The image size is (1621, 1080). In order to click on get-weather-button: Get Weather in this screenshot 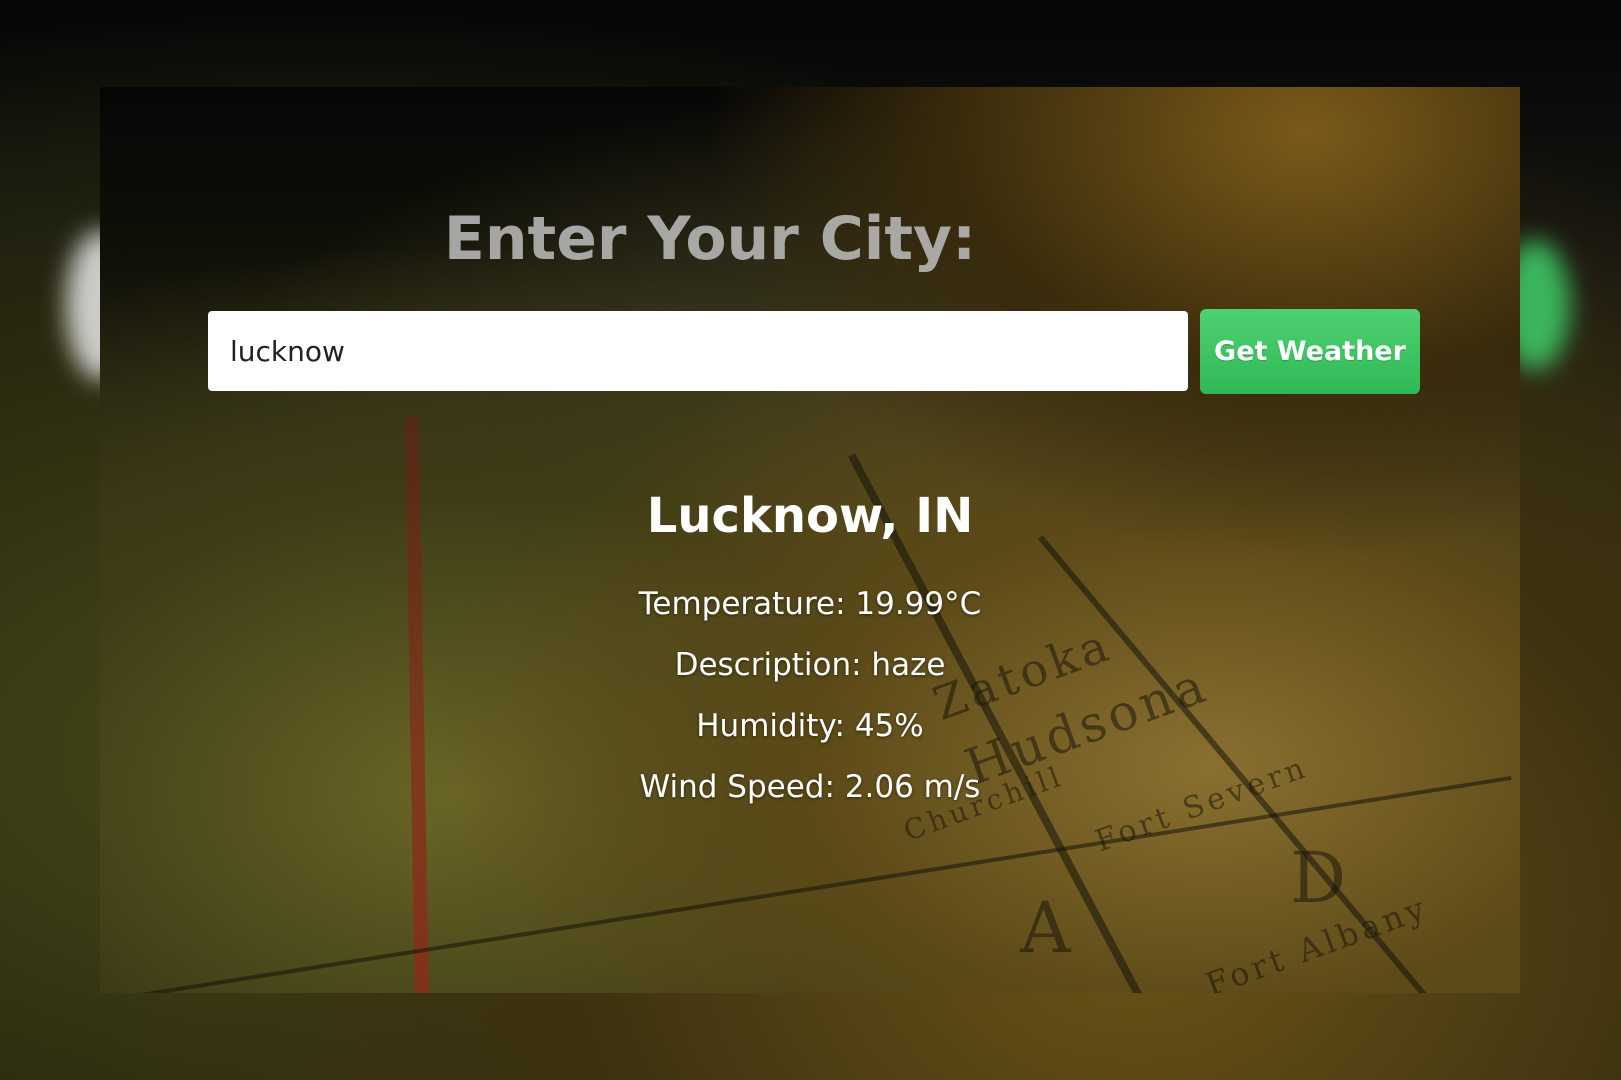, I will do `click(1310, 351)`.